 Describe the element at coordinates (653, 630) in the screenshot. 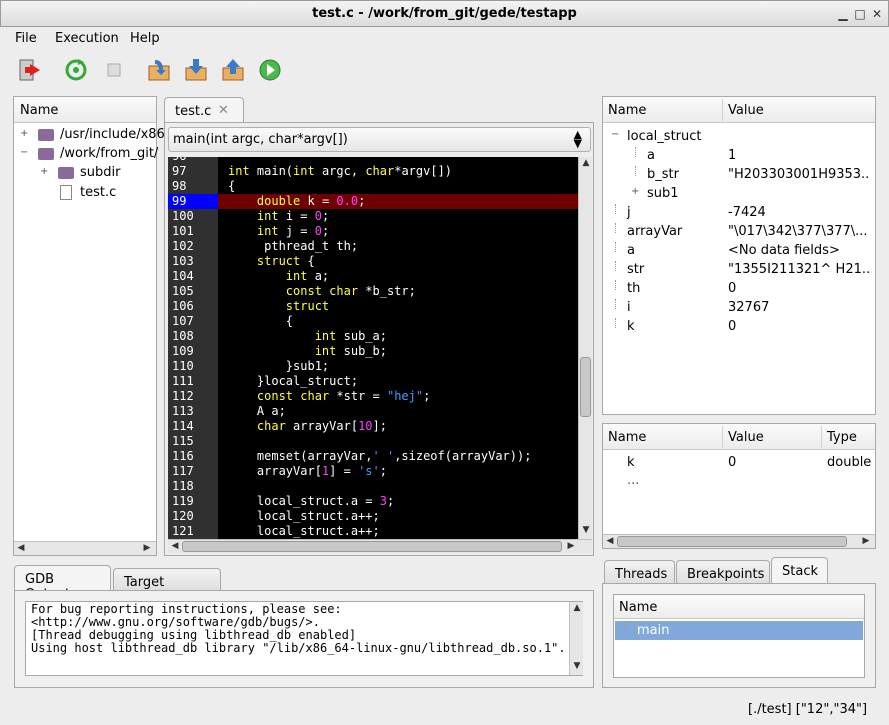

I see `stack-frame-label: main` at that location.